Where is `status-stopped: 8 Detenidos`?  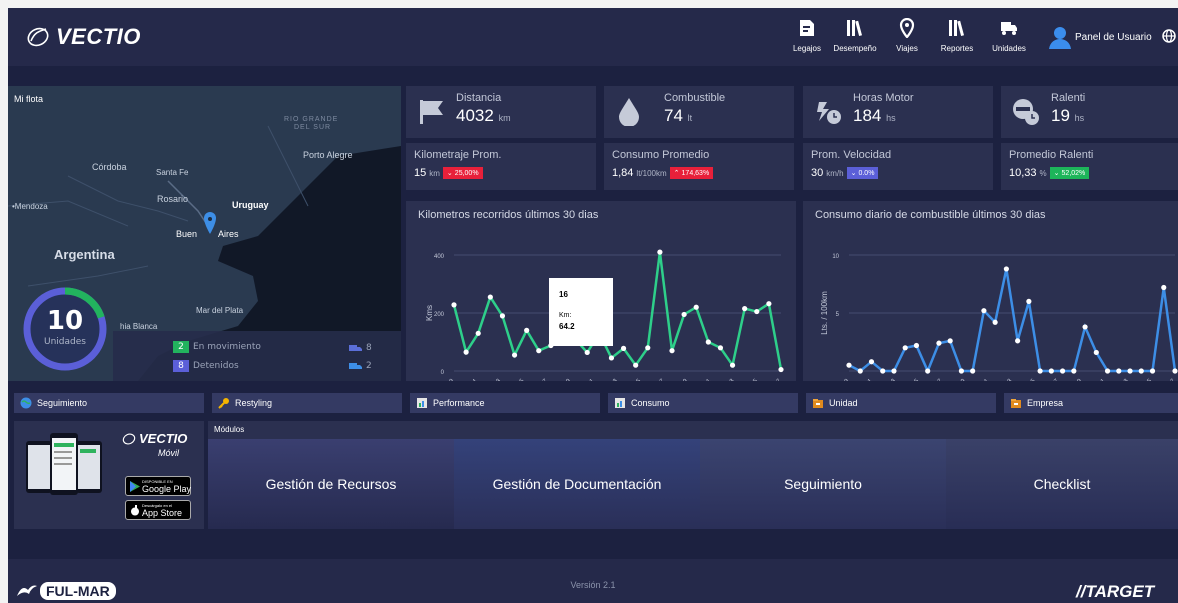 status-stopped: 8 Detenidos is located at coordinates (206, 366).